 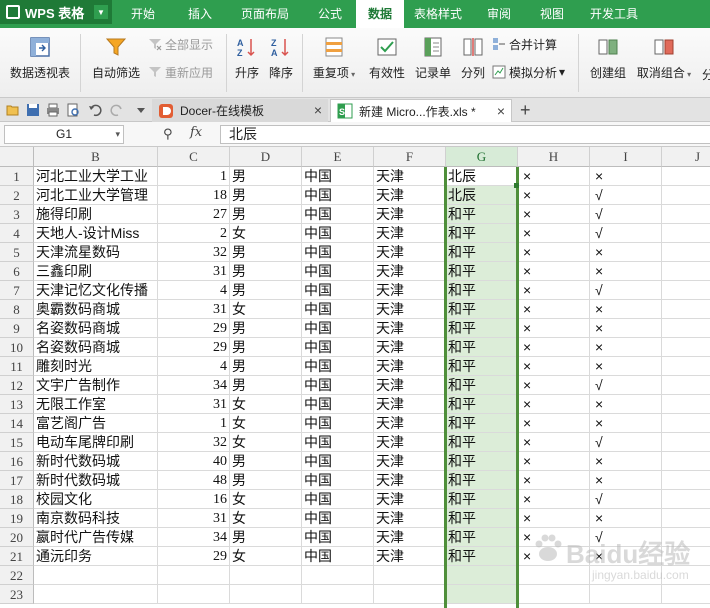 What do you see at coordinates (410, 252) in the screenshot?
I see `cell-f-5: 天津` at bounding box center [410, 252].